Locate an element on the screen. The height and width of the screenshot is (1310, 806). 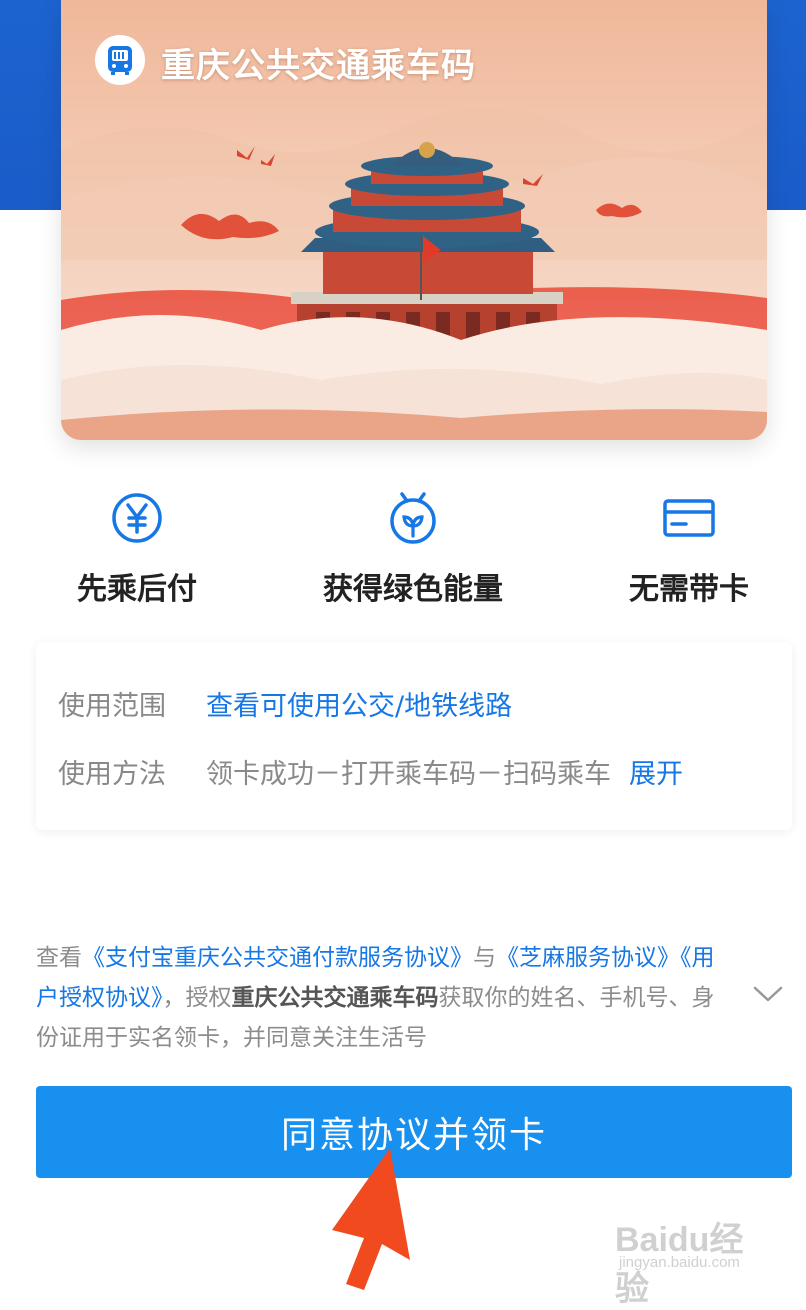
usage-method-text: 领卡成功－打开乘车码－扫码乘车 is located at coordinates (408, 774).